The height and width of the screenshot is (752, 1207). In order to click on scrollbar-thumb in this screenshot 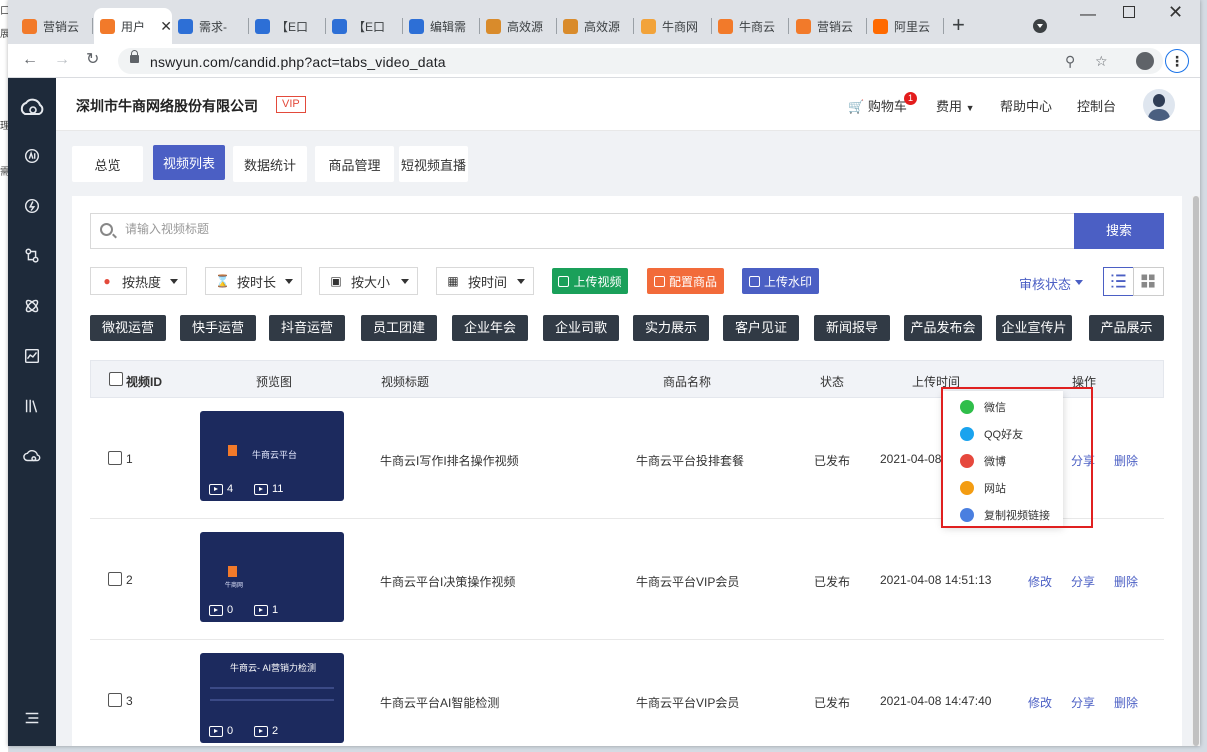, I will do `click(1196, 471)`.